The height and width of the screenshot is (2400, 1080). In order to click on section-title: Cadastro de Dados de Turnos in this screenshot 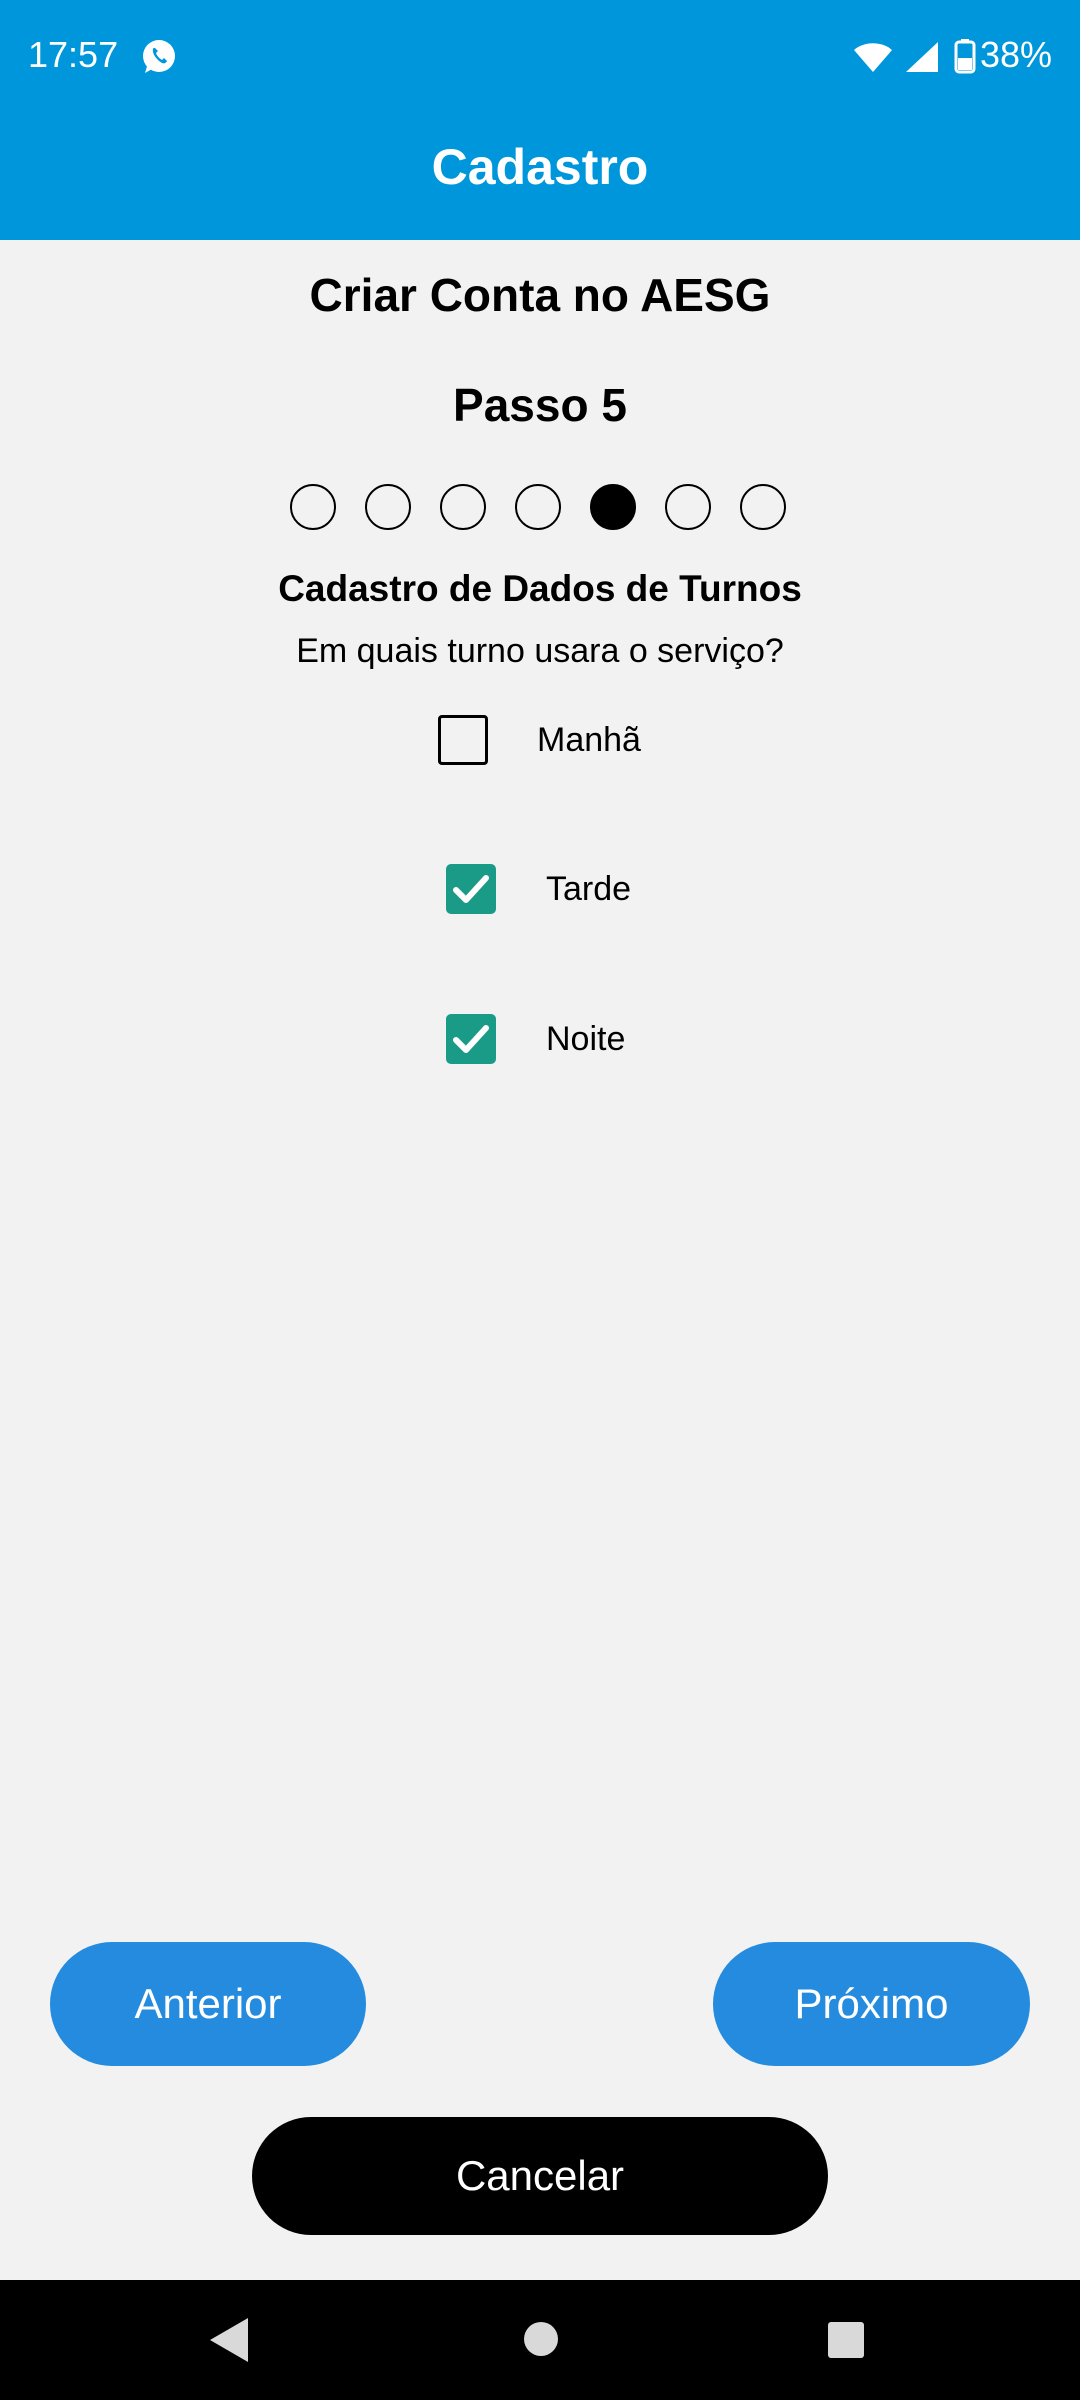, I will do `click(540, 588)`.